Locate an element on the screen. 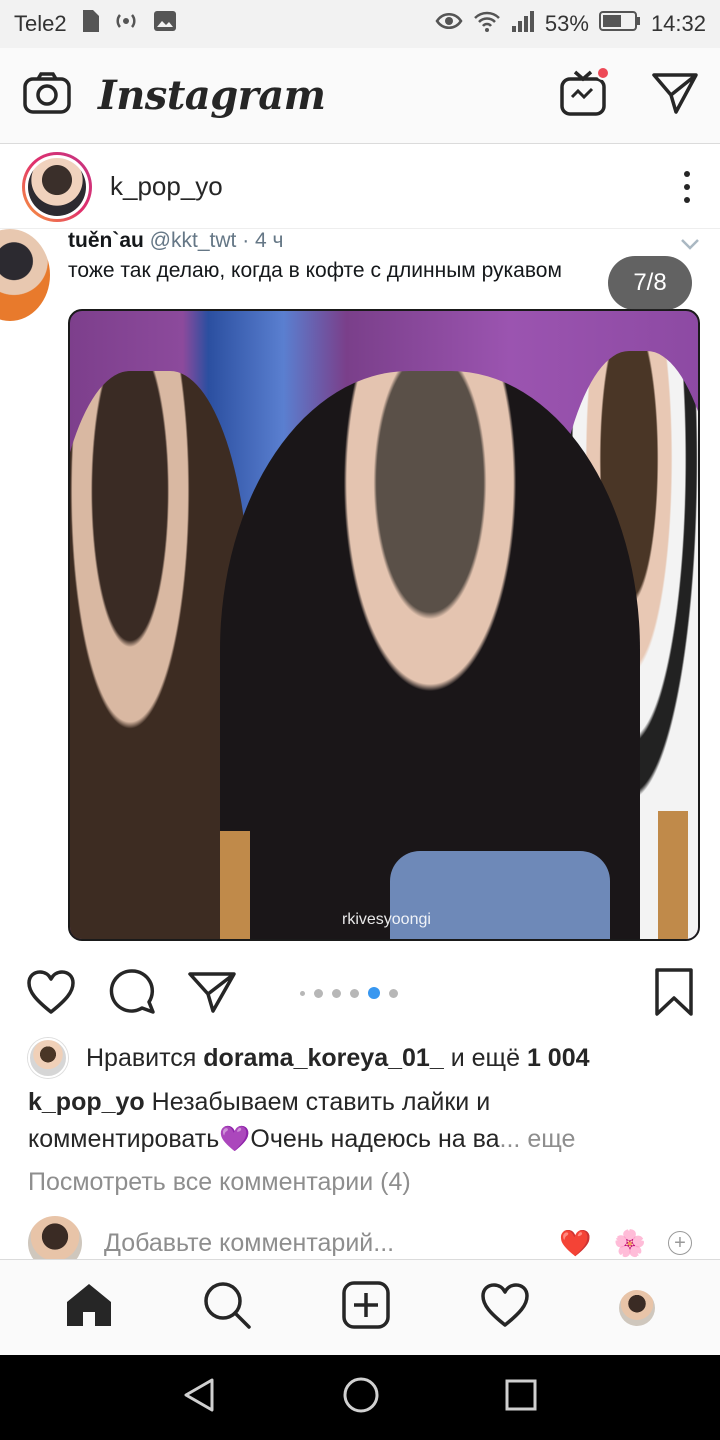 This screenshot has width=720, height=1440. quick-reaction-heart-icon: ❤️ is located at coordinates (575, 1243).